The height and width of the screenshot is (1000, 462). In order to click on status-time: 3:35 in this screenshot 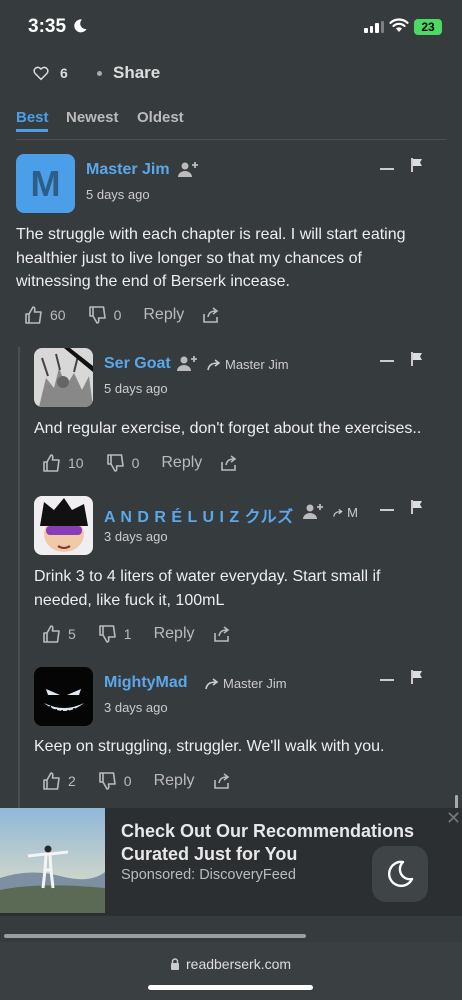, I will do `click(47, 26)`.